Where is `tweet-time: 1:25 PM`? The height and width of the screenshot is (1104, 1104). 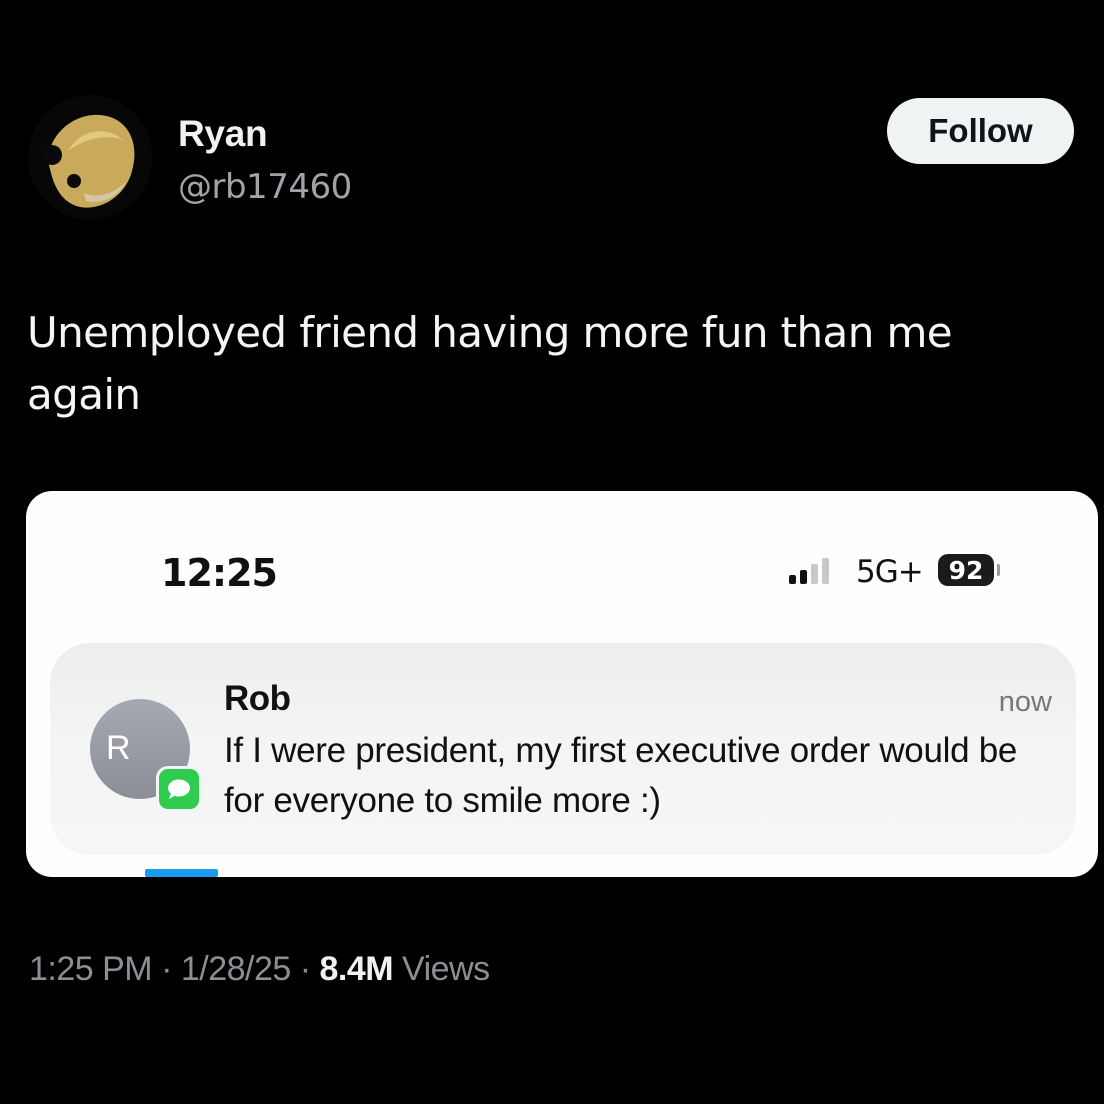
tweet-time: 1:25 PM is located at coordinates (91, 969).